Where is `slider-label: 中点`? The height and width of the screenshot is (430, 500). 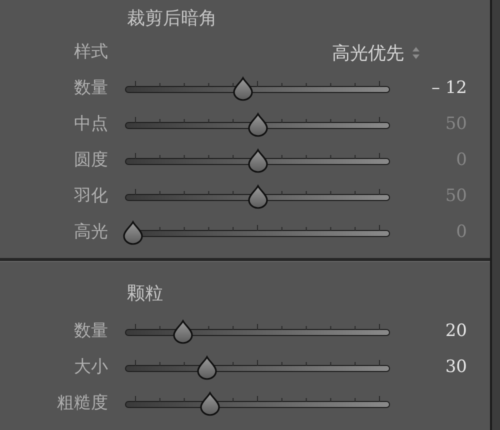 slider-label: 中点 is located at coordinates (91, 124).